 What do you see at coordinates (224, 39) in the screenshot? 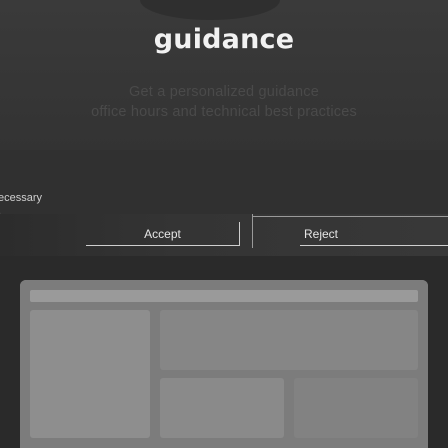
I see `hero-headline: guidance` at bounding box center [224, 39].